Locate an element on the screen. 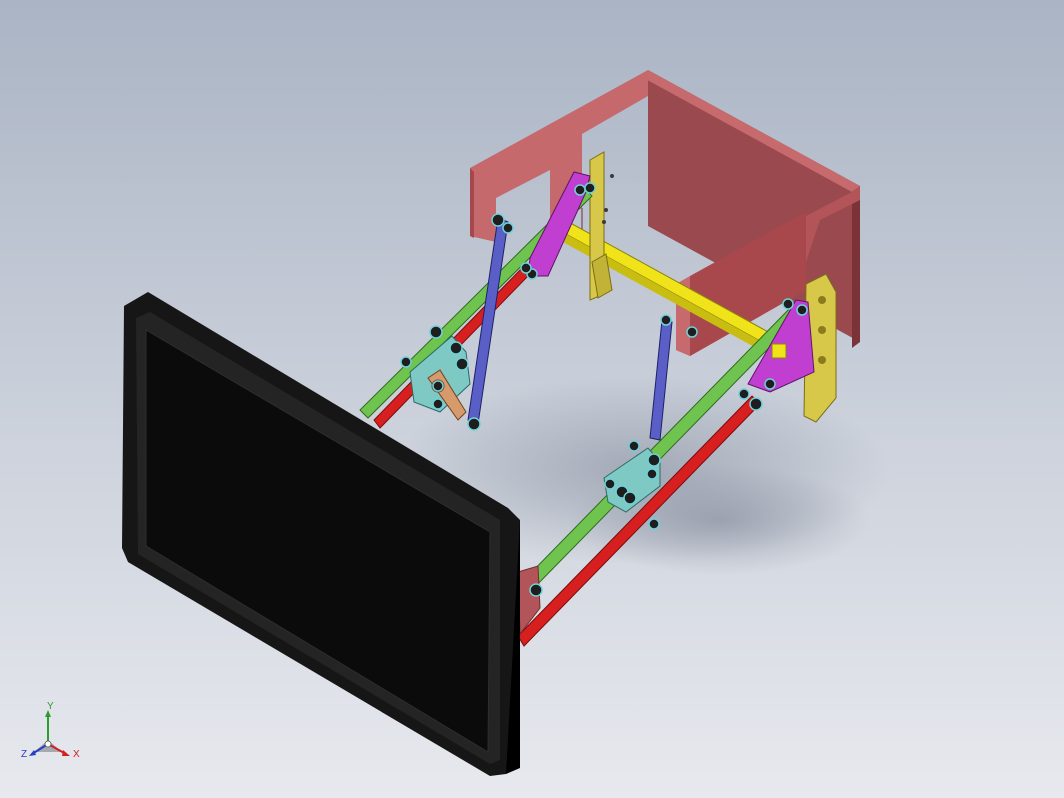 This screenshot has height=798, width=1064. x-axis-label: X is located at coordinates (76, 754).